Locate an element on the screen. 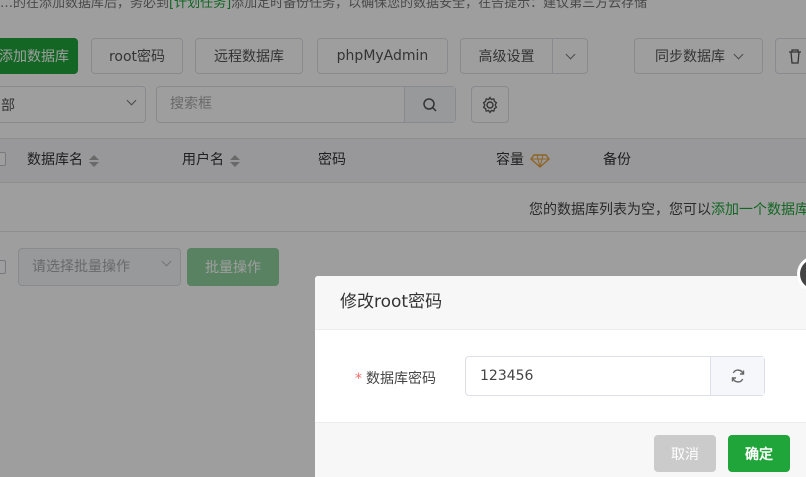 This screenshot has height=477, width=806. required-mark: * is located at coordinates (358, 379).